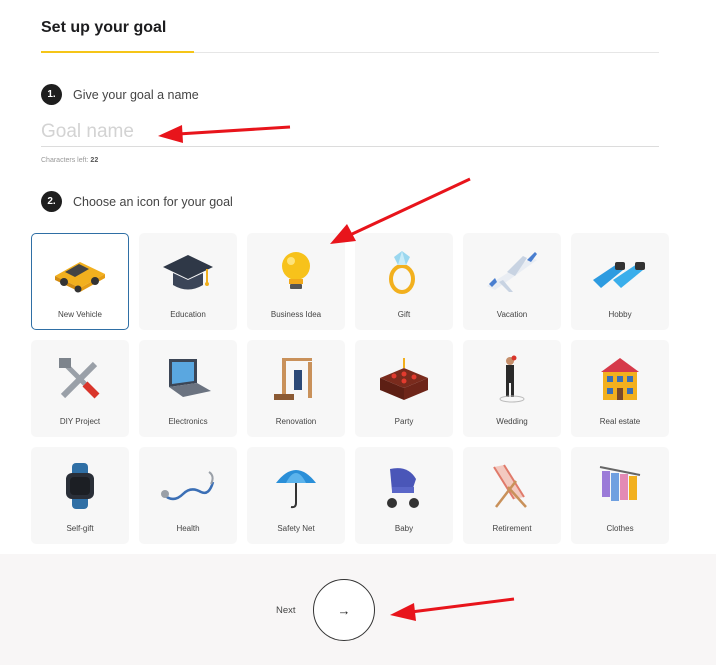 Image resolution: width=716 pixels, height=665 pixels. What do you see at coordinates (188, 314) in the screenshot?
I see `icon-label: Education` at bounding box center [188, 314].